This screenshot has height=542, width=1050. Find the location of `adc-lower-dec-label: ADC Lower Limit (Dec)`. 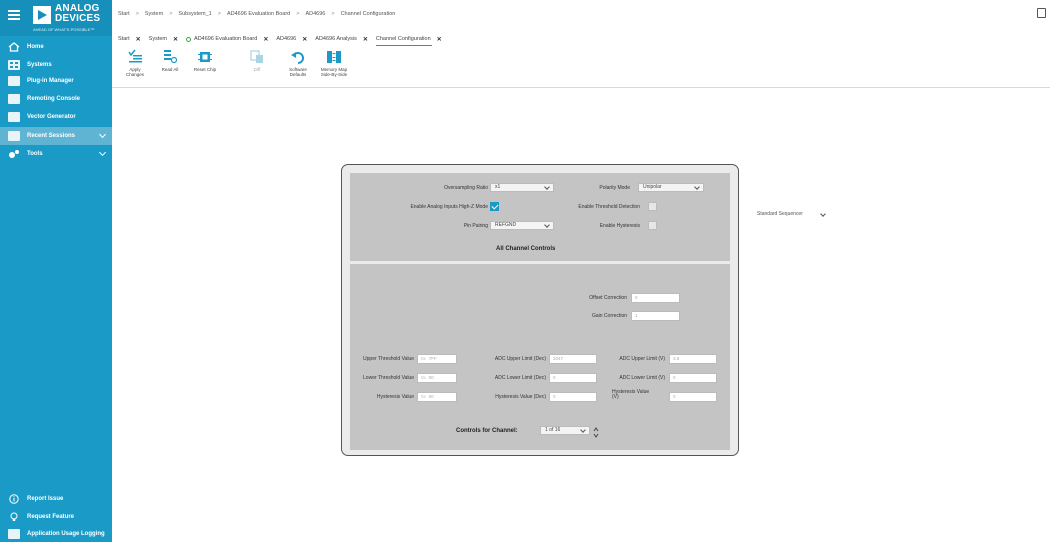

adc-lower-dec-label: ADC Lower Limit (Dec) is located at coordinates (520, 378).